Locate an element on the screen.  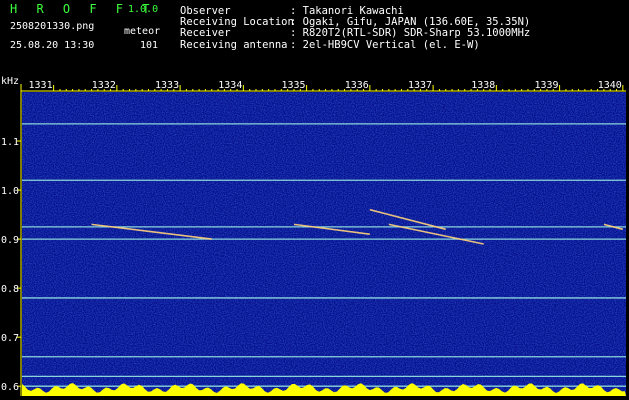
x-tick-label: 1331 is located at coordinates (41, 85).